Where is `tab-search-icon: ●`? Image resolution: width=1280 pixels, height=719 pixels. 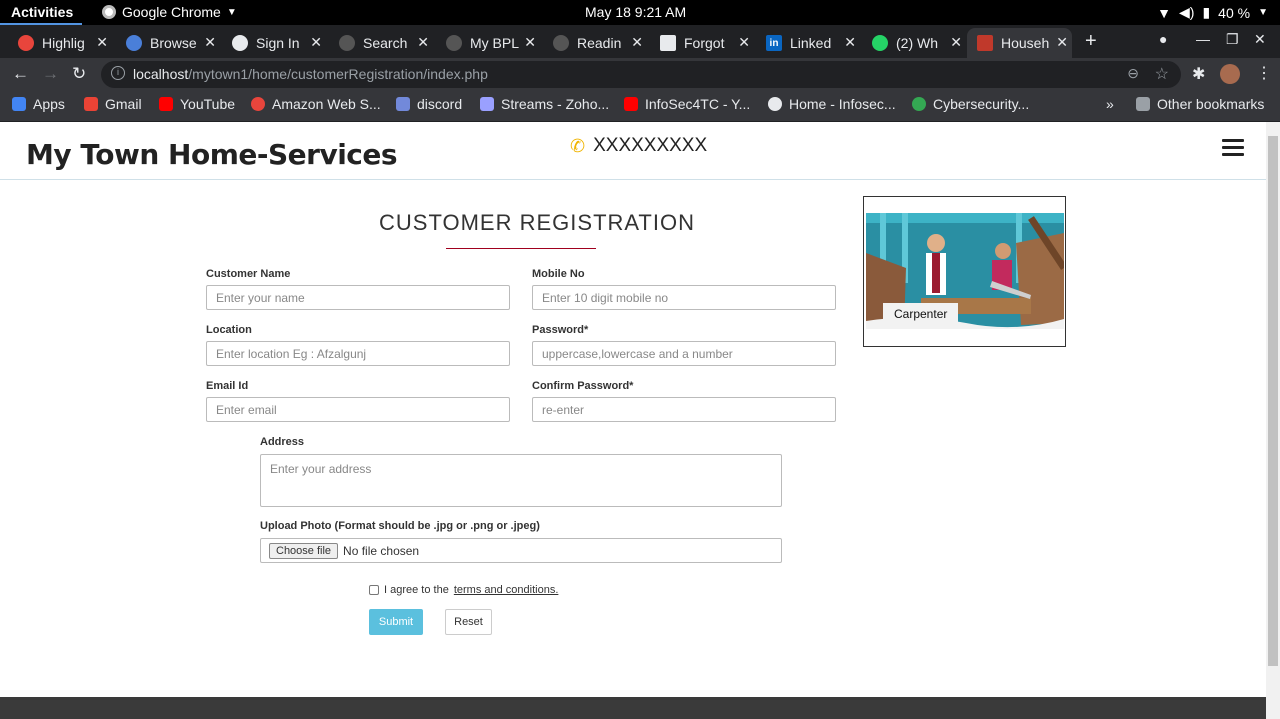 tab-search-icon: ● is located at coordinates (1163, 39).